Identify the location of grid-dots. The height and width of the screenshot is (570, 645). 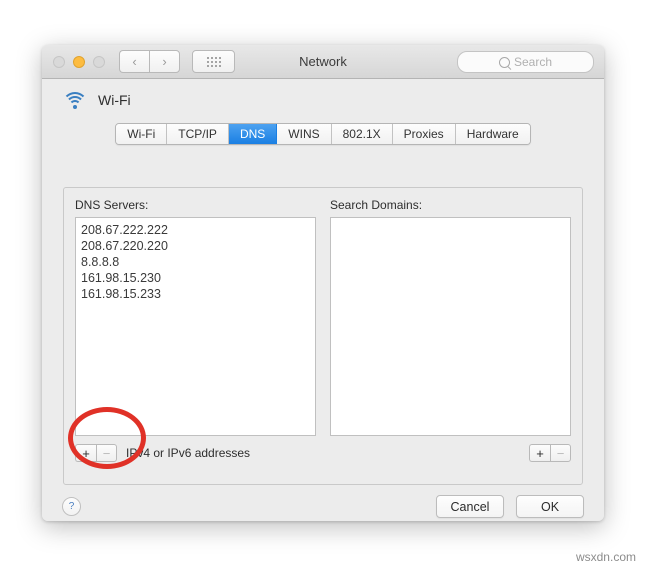
(213, 61).